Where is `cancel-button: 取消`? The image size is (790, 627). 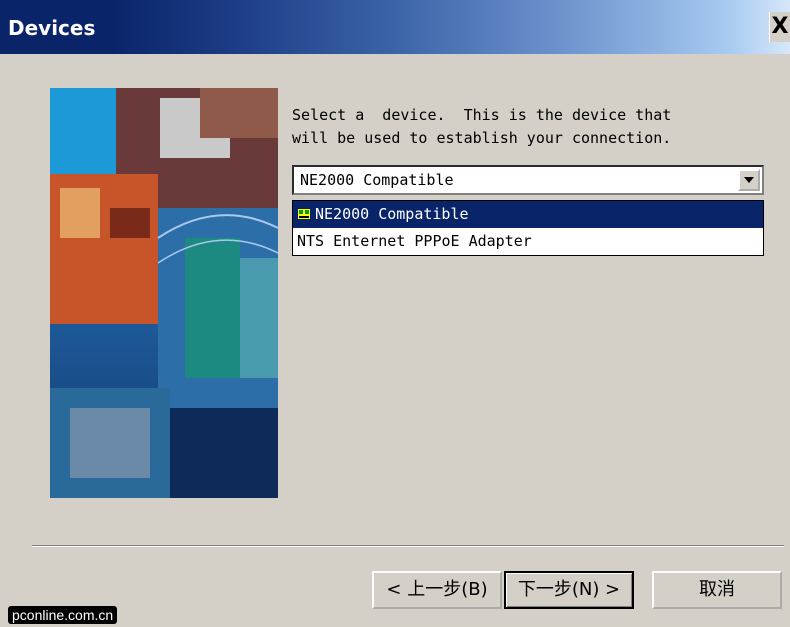 cancel-button: 取消 is located at coordinates (717, 590).